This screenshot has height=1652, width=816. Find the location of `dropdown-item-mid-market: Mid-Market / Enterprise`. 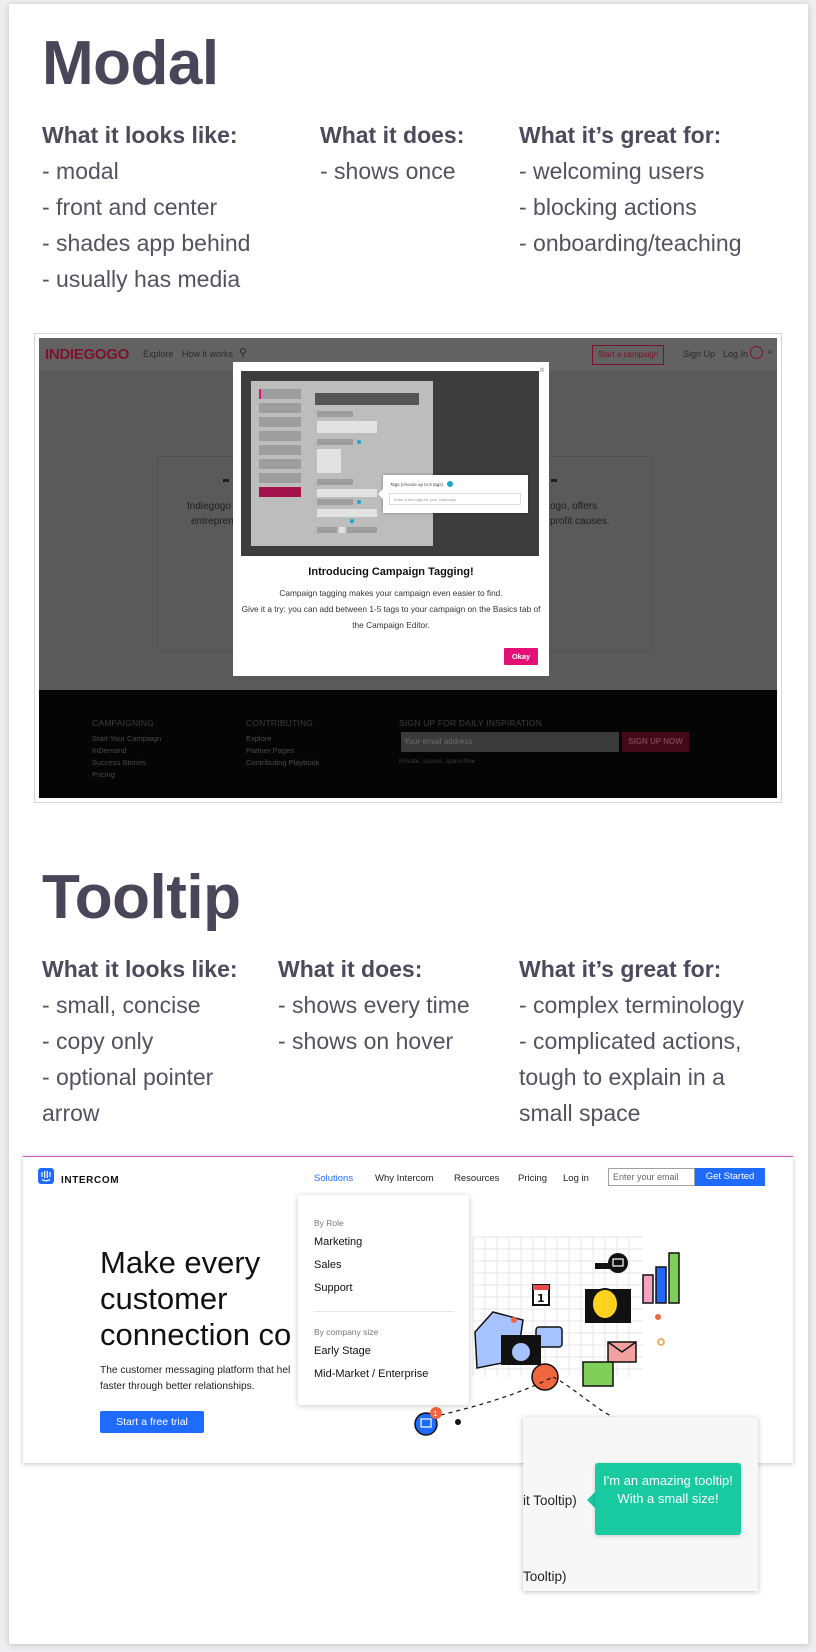

dropdown-item-mid-market: Mid-Market / Enterprise is located at coordinates (371, 1374).